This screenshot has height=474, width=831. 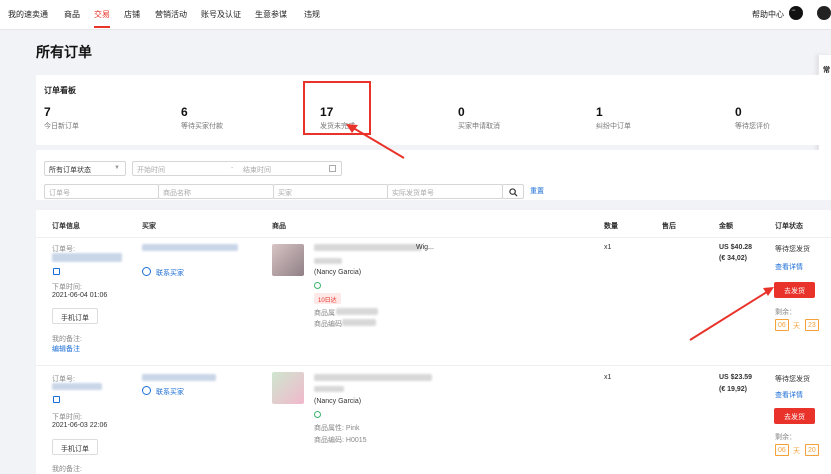 What do you see at coordinates (373, 377) in the screenshot?
I see `product-title-redacted` at bounding box center [373, 377].